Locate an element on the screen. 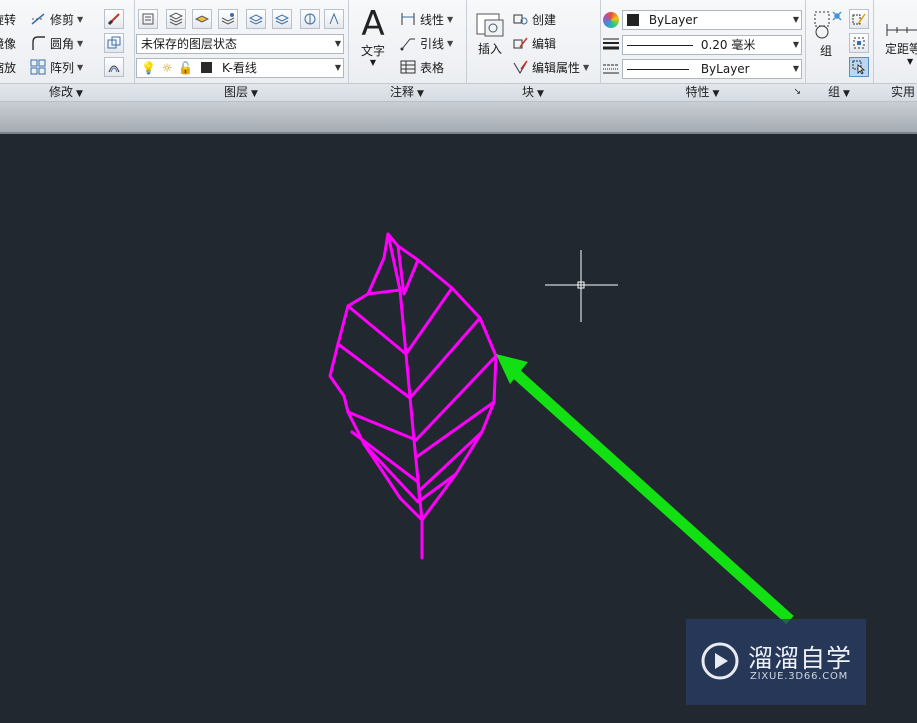 Image resolution: width=917 pixels, height=723 pixels. layer-state-combo: 未保存的图层状态 ▼ is located at coordinates (240, 44).